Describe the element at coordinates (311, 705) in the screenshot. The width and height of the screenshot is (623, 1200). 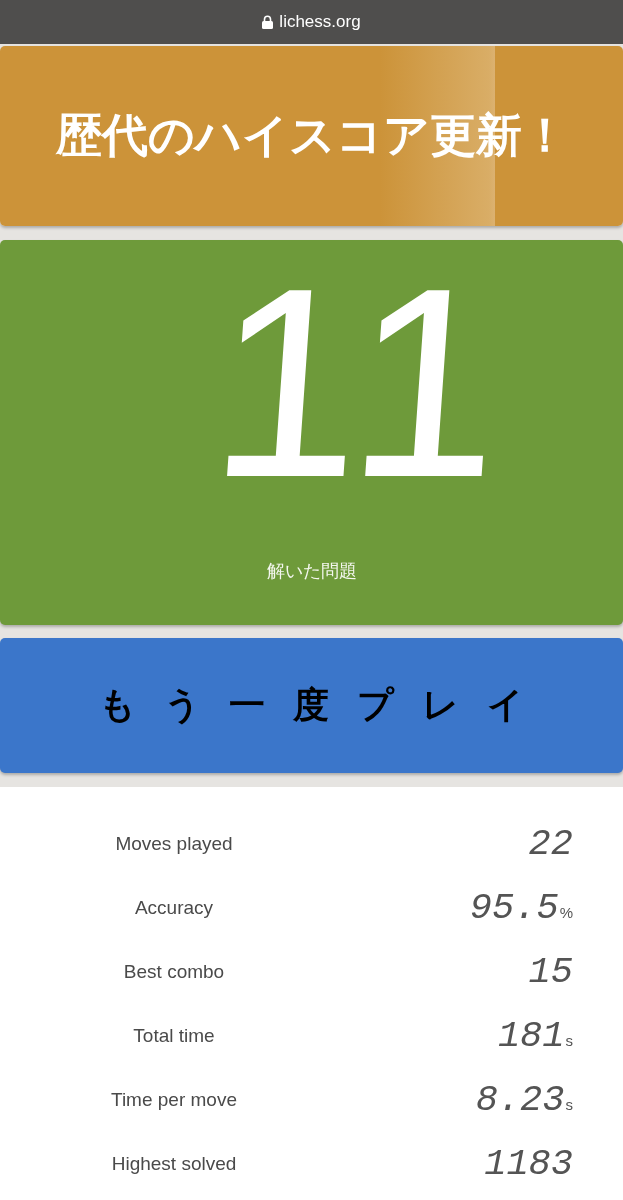
I see `play-again-button: もう一度プレイ` at that location.